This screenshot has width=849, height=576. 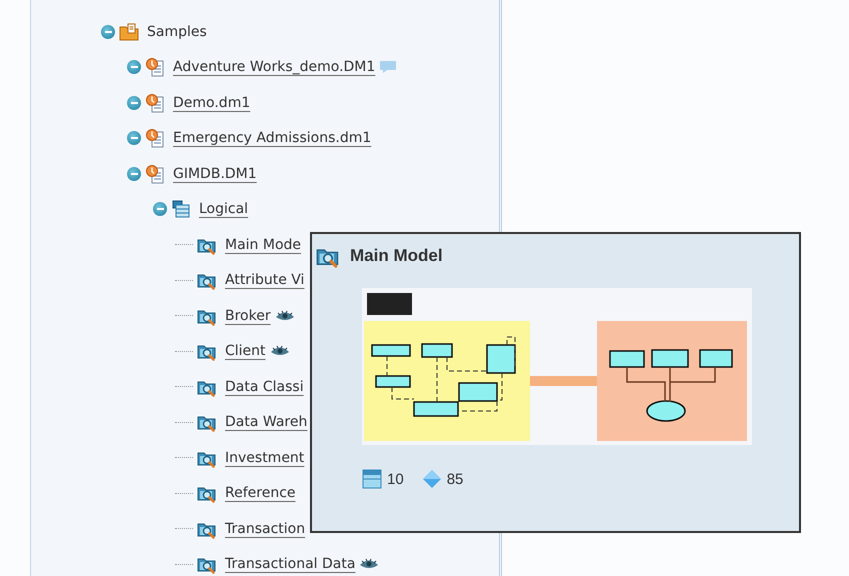 What do you see at coordinates (432, 479) in the screenshot?
I see `diamond-icon` at bounding box center [432, 479].